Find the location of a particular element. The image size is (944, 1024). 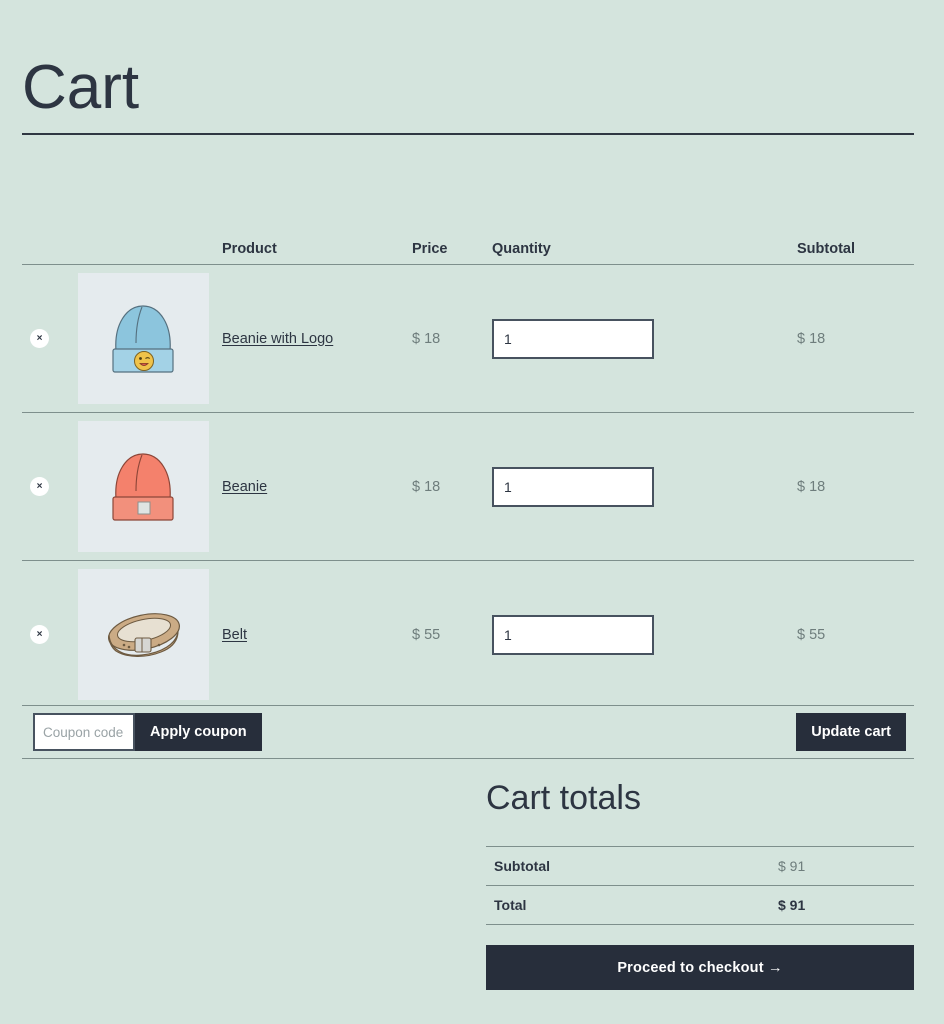

cart-totals-table: Subtotal $ 91 Total $ 91 is located at coordinates (700, 885).